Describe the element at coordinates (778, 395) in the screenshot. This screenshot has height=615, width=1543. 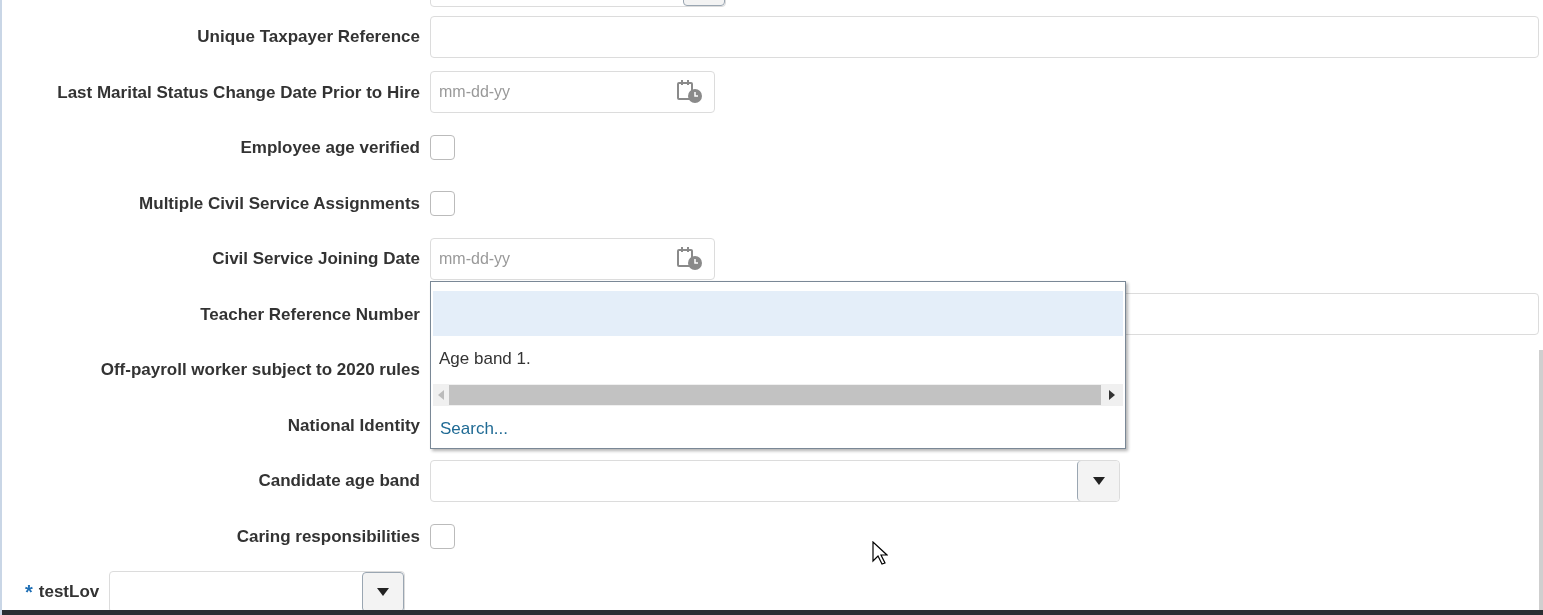
I see `horizontal-scrollbar` at that location.